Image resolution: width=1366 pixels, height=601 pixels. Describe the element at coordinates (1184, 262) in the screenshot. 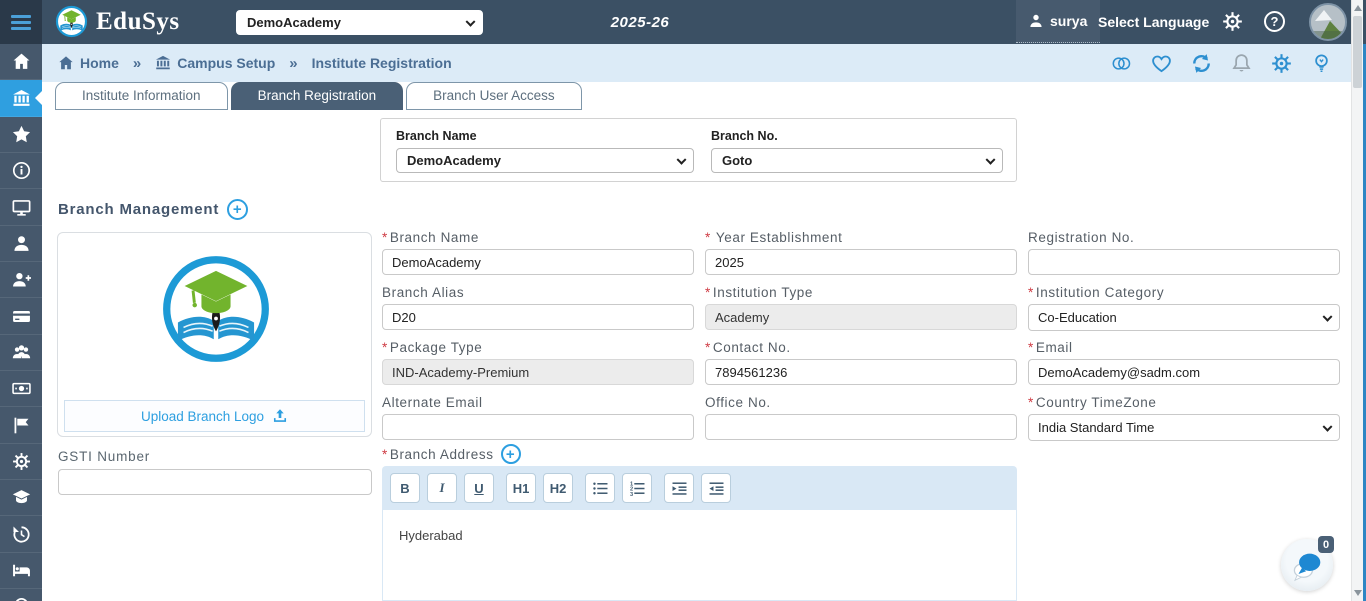

I see `registration-no-input` at that location.